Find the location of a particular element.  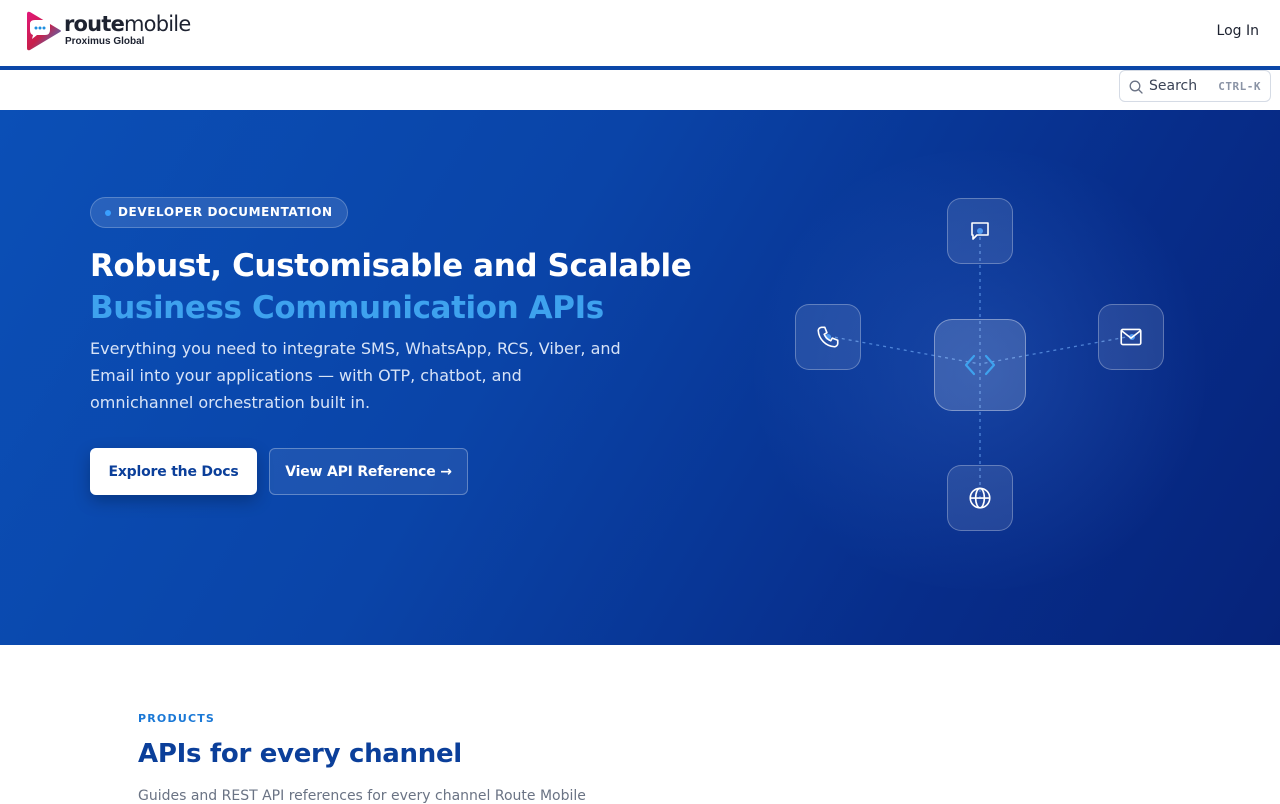

logo-subtitle: Proximus Global is located at coordinates (105, 41).